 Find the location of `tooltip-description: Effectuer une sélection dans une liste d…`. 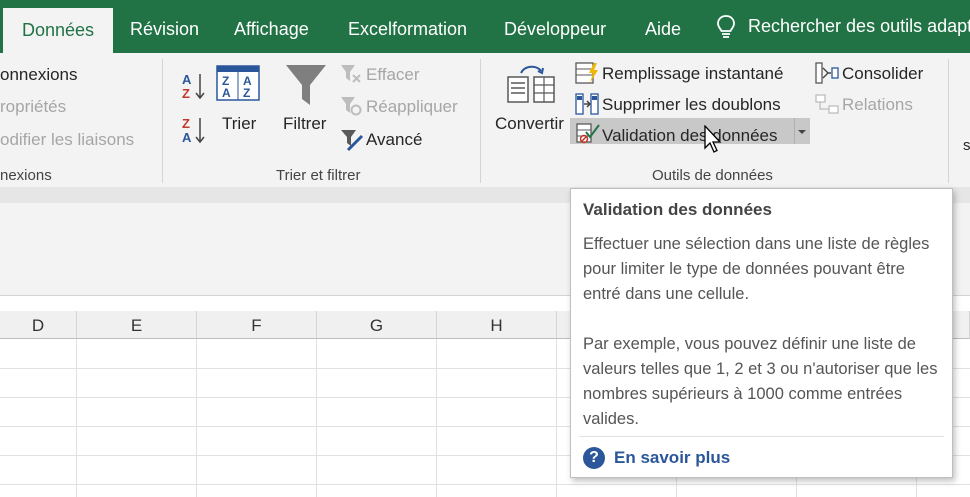

tooltip-description: Effectuer une sélection dans une liste d… is located at coordinates (756, 269).